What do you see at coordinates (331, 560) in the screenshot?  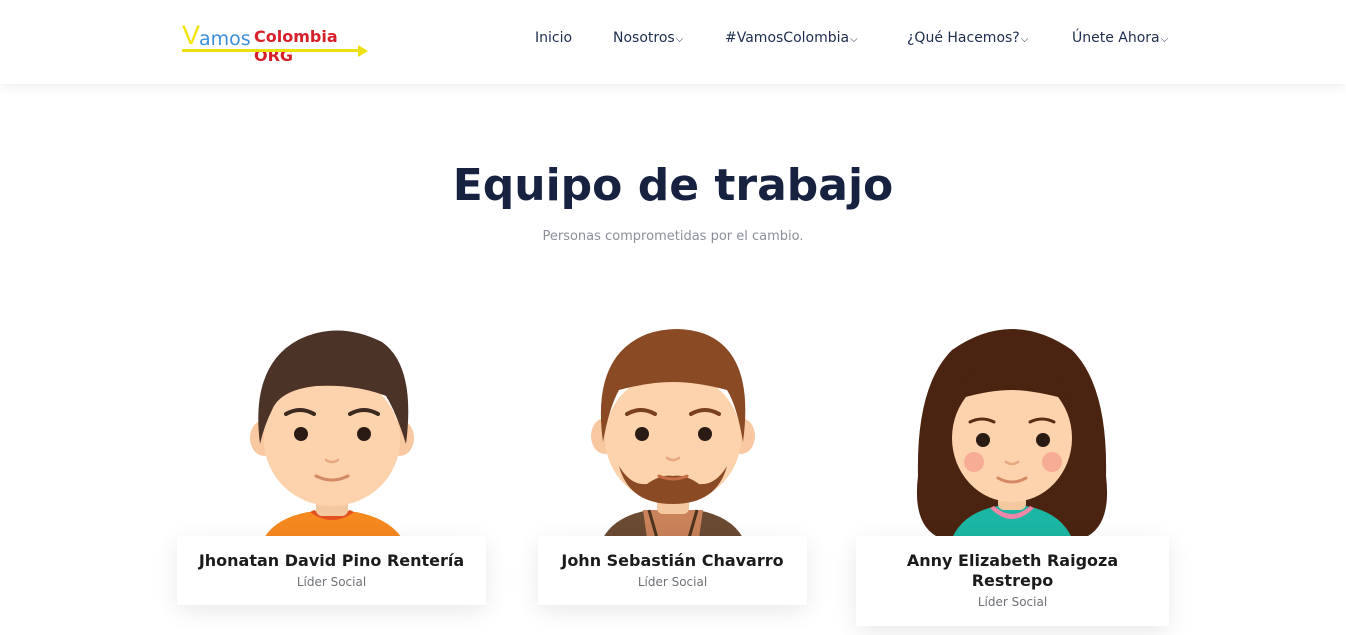 I see `team-member-name: Jhonatan David Pino Rentería` at bounding box center [331, 560].